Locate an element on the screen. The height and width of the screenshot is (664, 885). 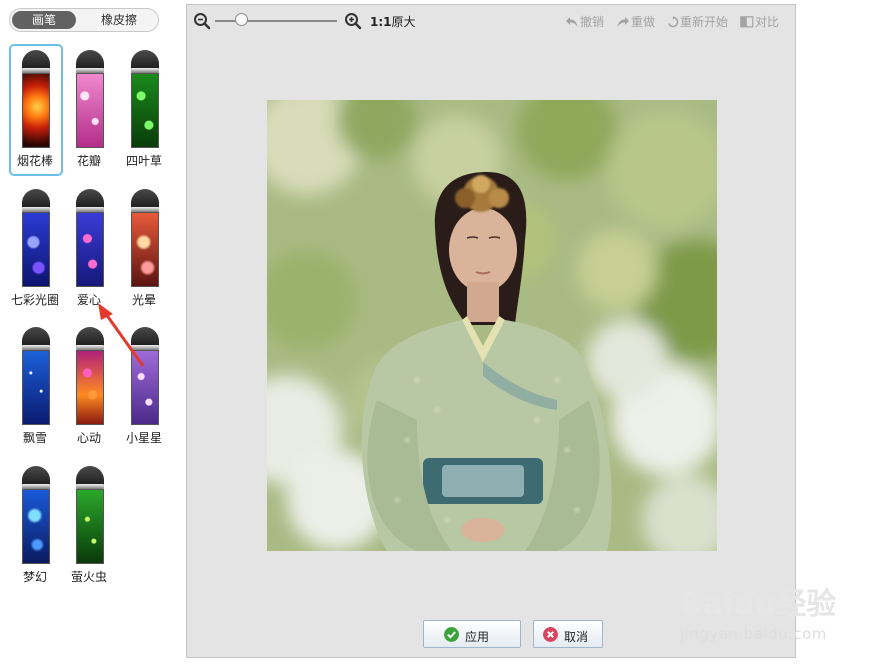
zoom-in-icon is located at coordinates (353, 21).